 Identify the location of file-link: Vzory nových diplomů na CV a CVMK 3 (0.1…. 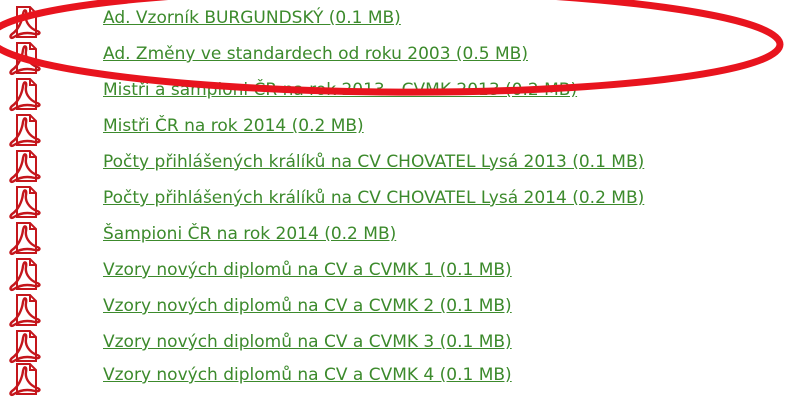
(307, 342).